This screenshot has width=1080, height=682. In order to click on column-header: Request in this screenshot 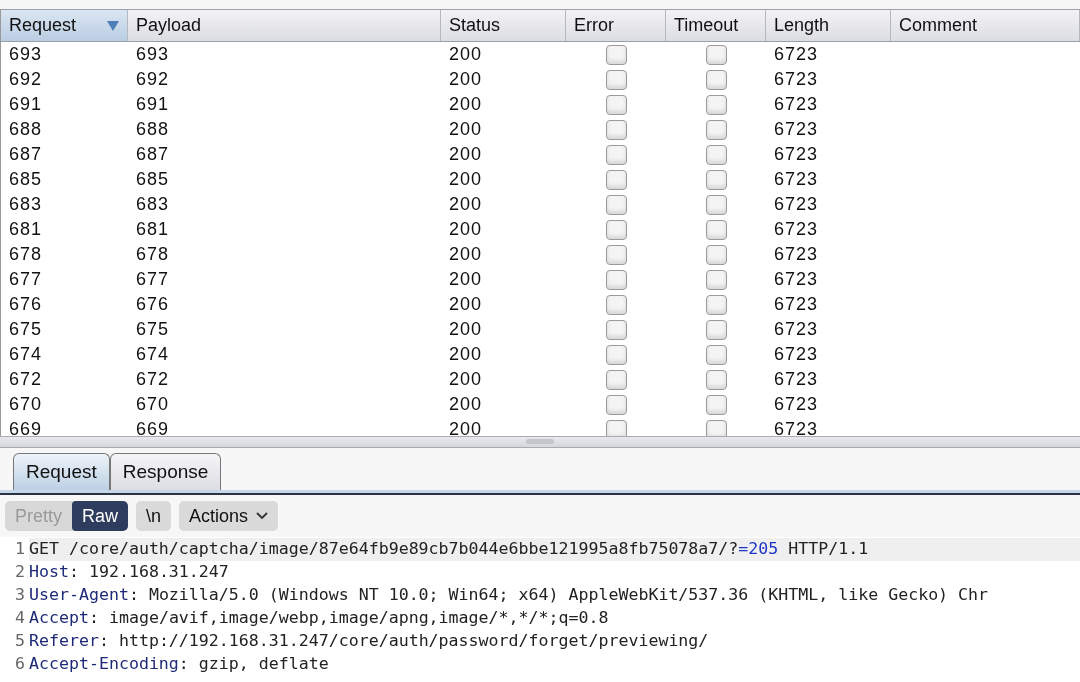, I will do `click(64, 25)`.